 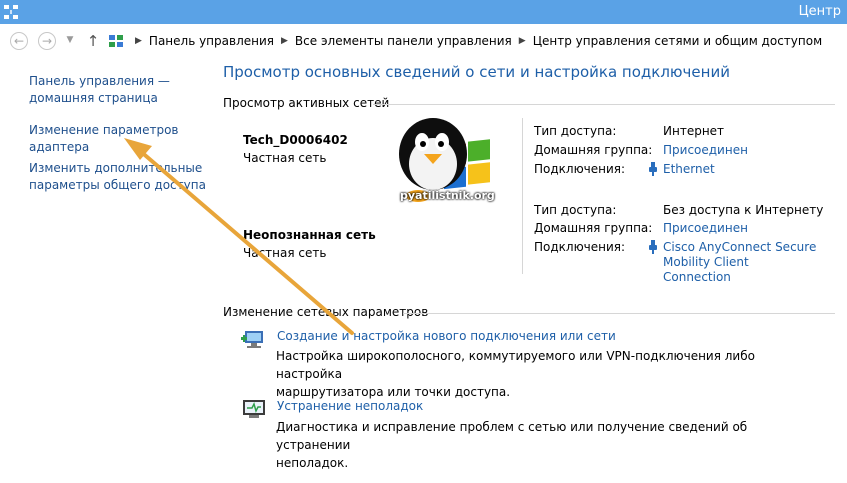 What do you see at coordinates (93, 98) in the screenshot?
I see `sidebar-item-label: домашняя страница` at bounding box center [93, 98].